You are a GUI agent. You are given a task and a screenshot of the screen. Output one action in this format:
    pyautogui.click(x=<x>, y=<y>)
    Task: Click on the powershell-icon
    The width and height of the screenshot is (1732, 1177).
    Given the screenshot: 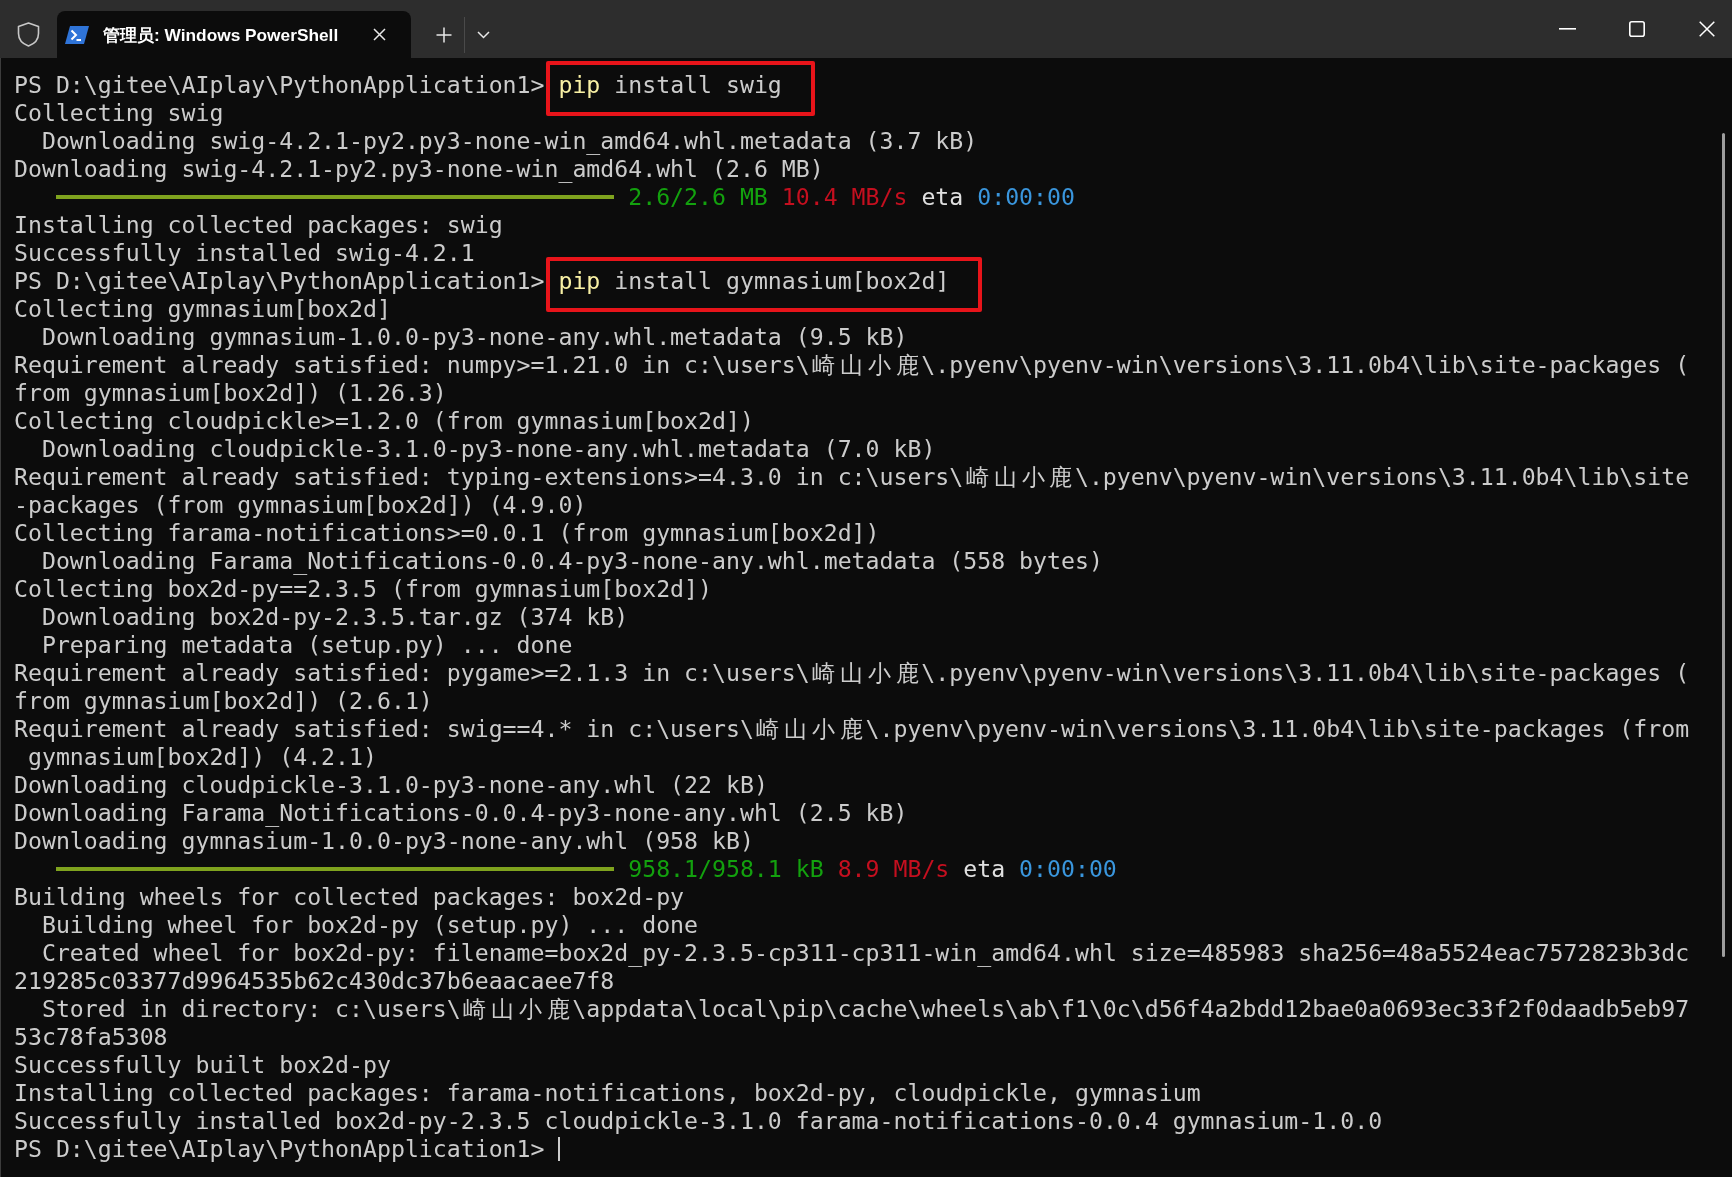 What is the action you would take?
    pyautogui.click(x=77, y=34)
    